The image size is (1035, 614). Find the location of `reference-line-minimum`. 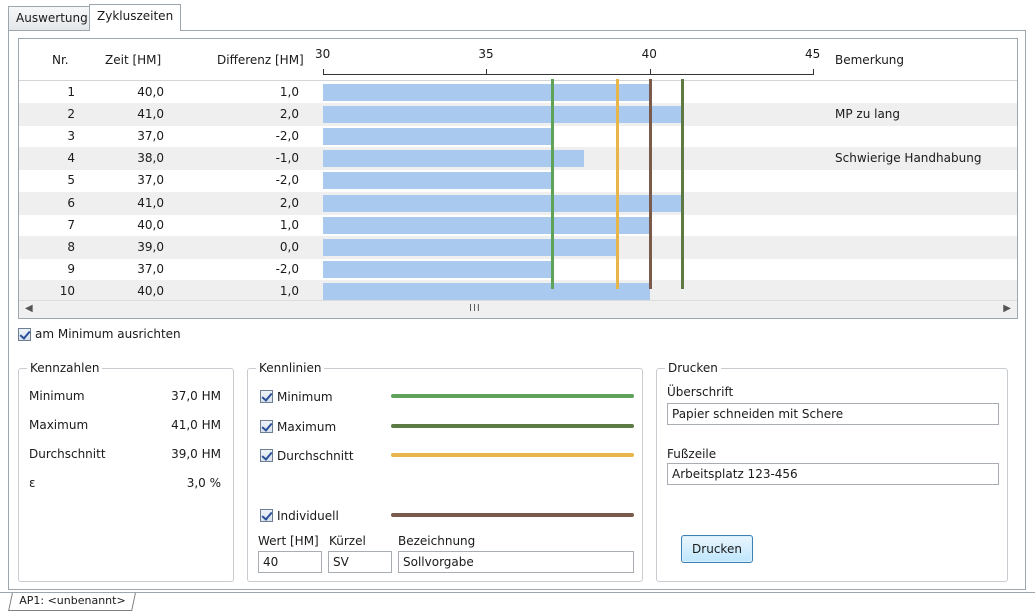

reference-line-minimum is located at coordinates (552, 184).